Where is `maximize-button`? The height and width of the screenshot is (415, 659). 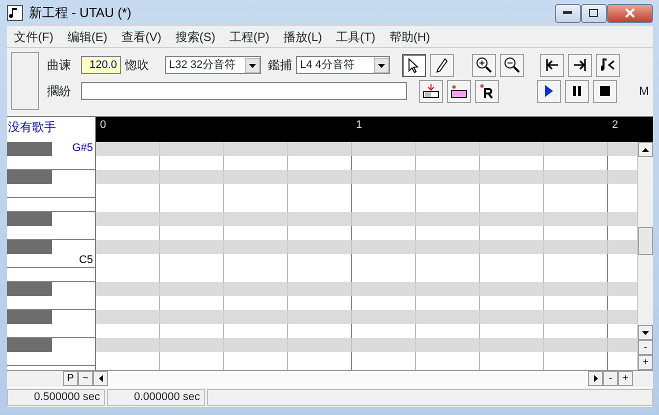
maximize-button is located at coordinates (594, 13).